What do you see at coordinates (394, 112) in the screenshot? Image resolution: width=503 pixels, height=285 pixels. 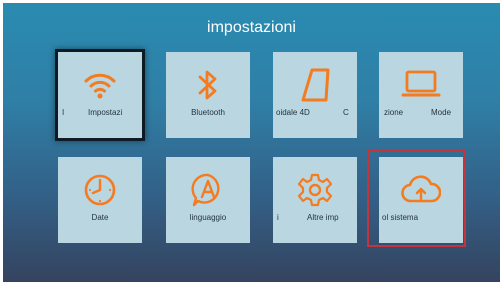 I see `tile-label: zione` at bounding box center [394, 112].